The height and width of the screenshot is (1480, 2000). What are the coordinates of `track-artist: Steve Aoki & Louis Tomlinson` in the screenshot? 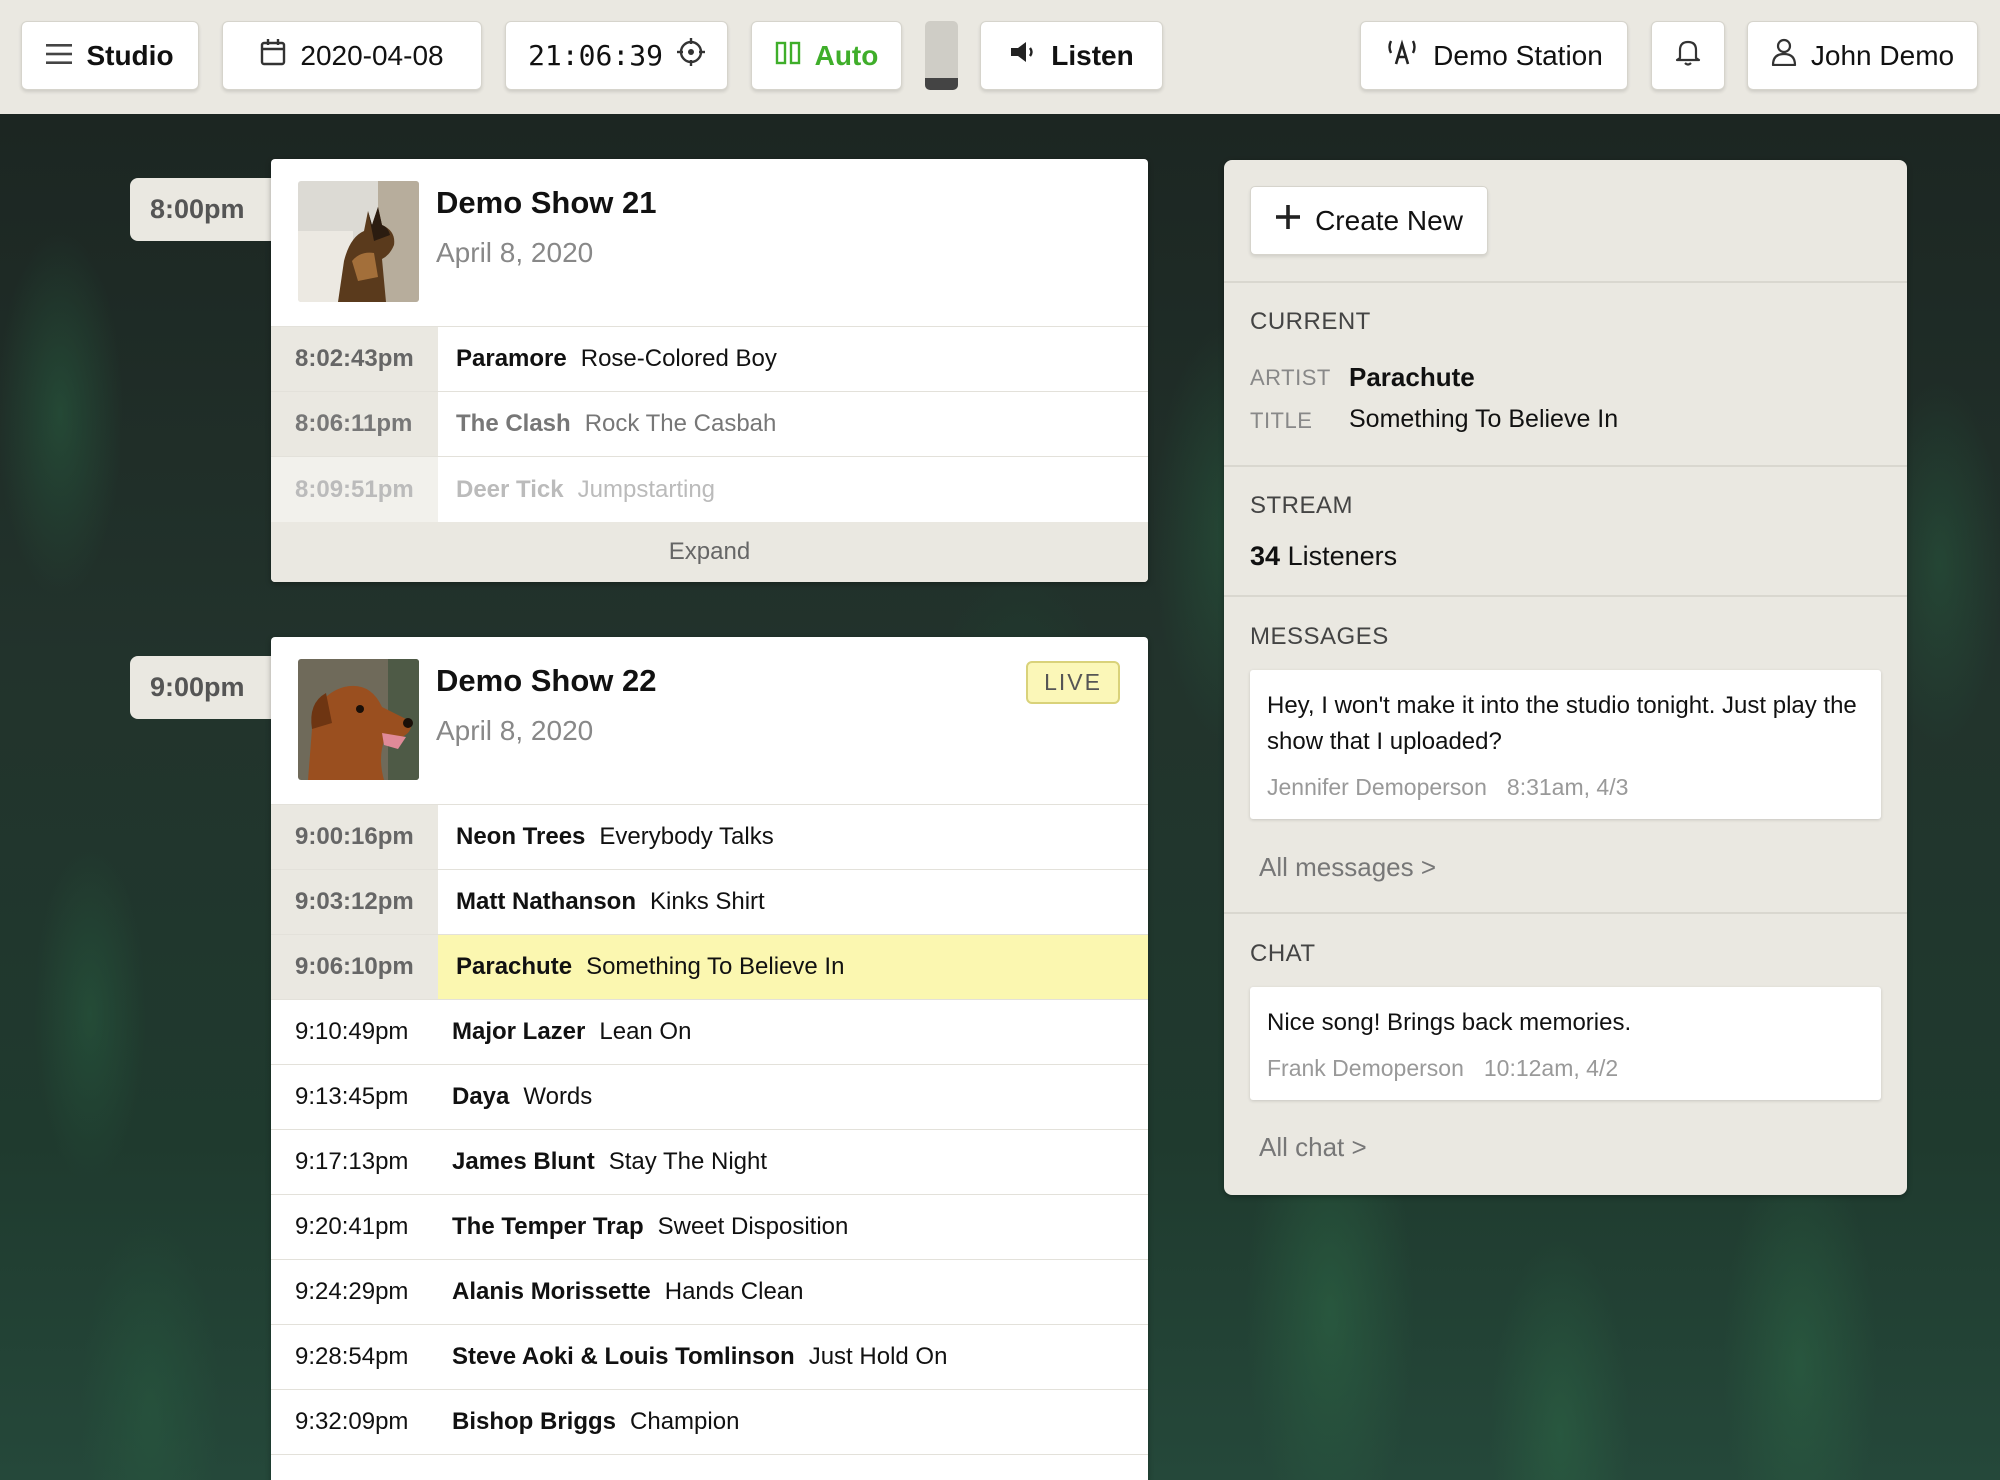 It's located at (623, 1356).